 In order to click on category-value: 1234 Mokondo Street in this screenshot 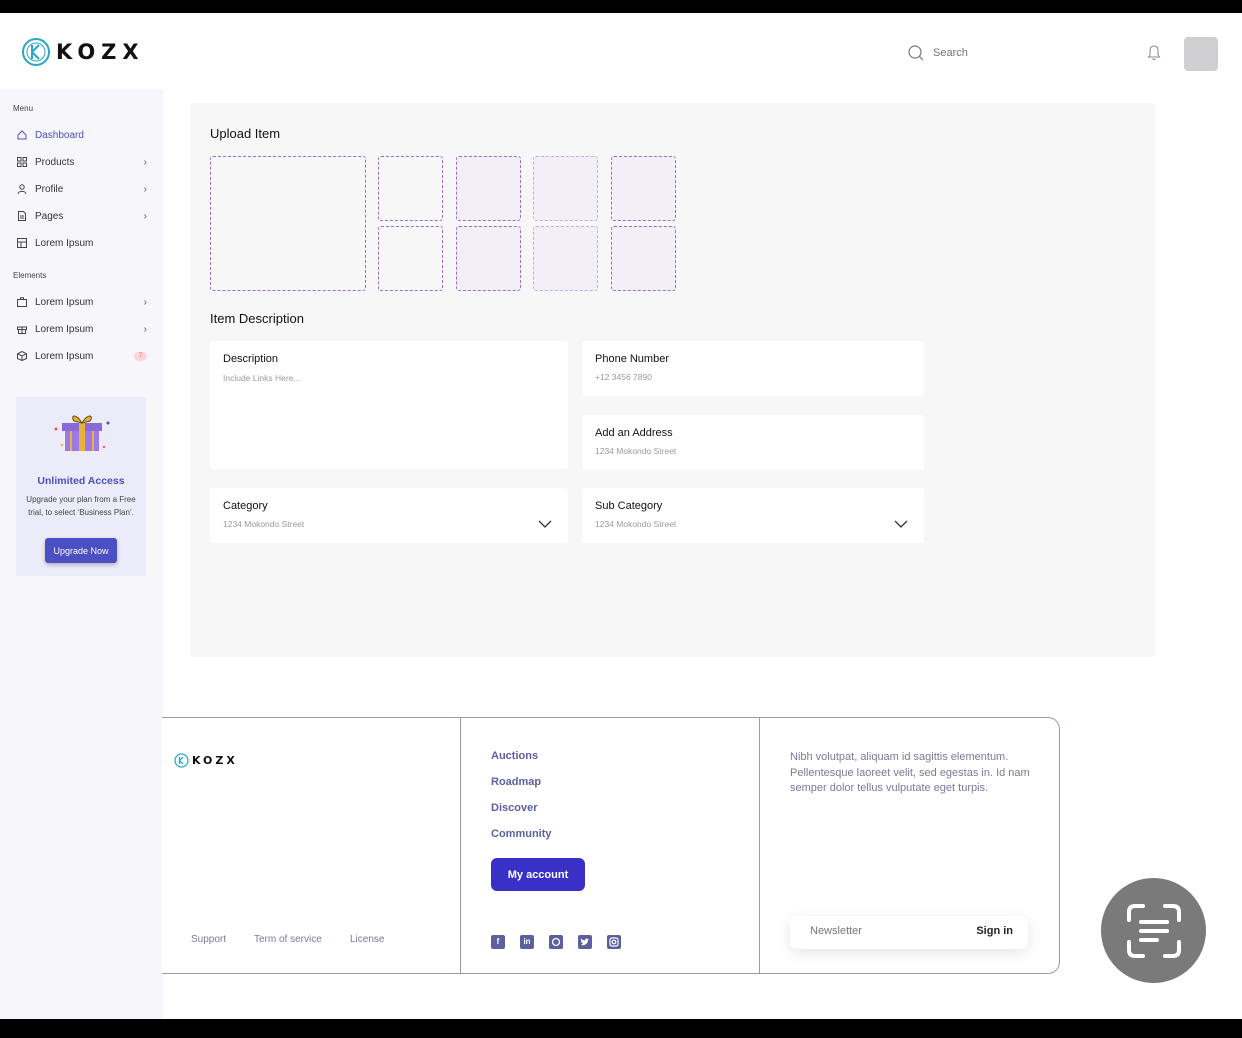, I will do `click(264, 524)`.